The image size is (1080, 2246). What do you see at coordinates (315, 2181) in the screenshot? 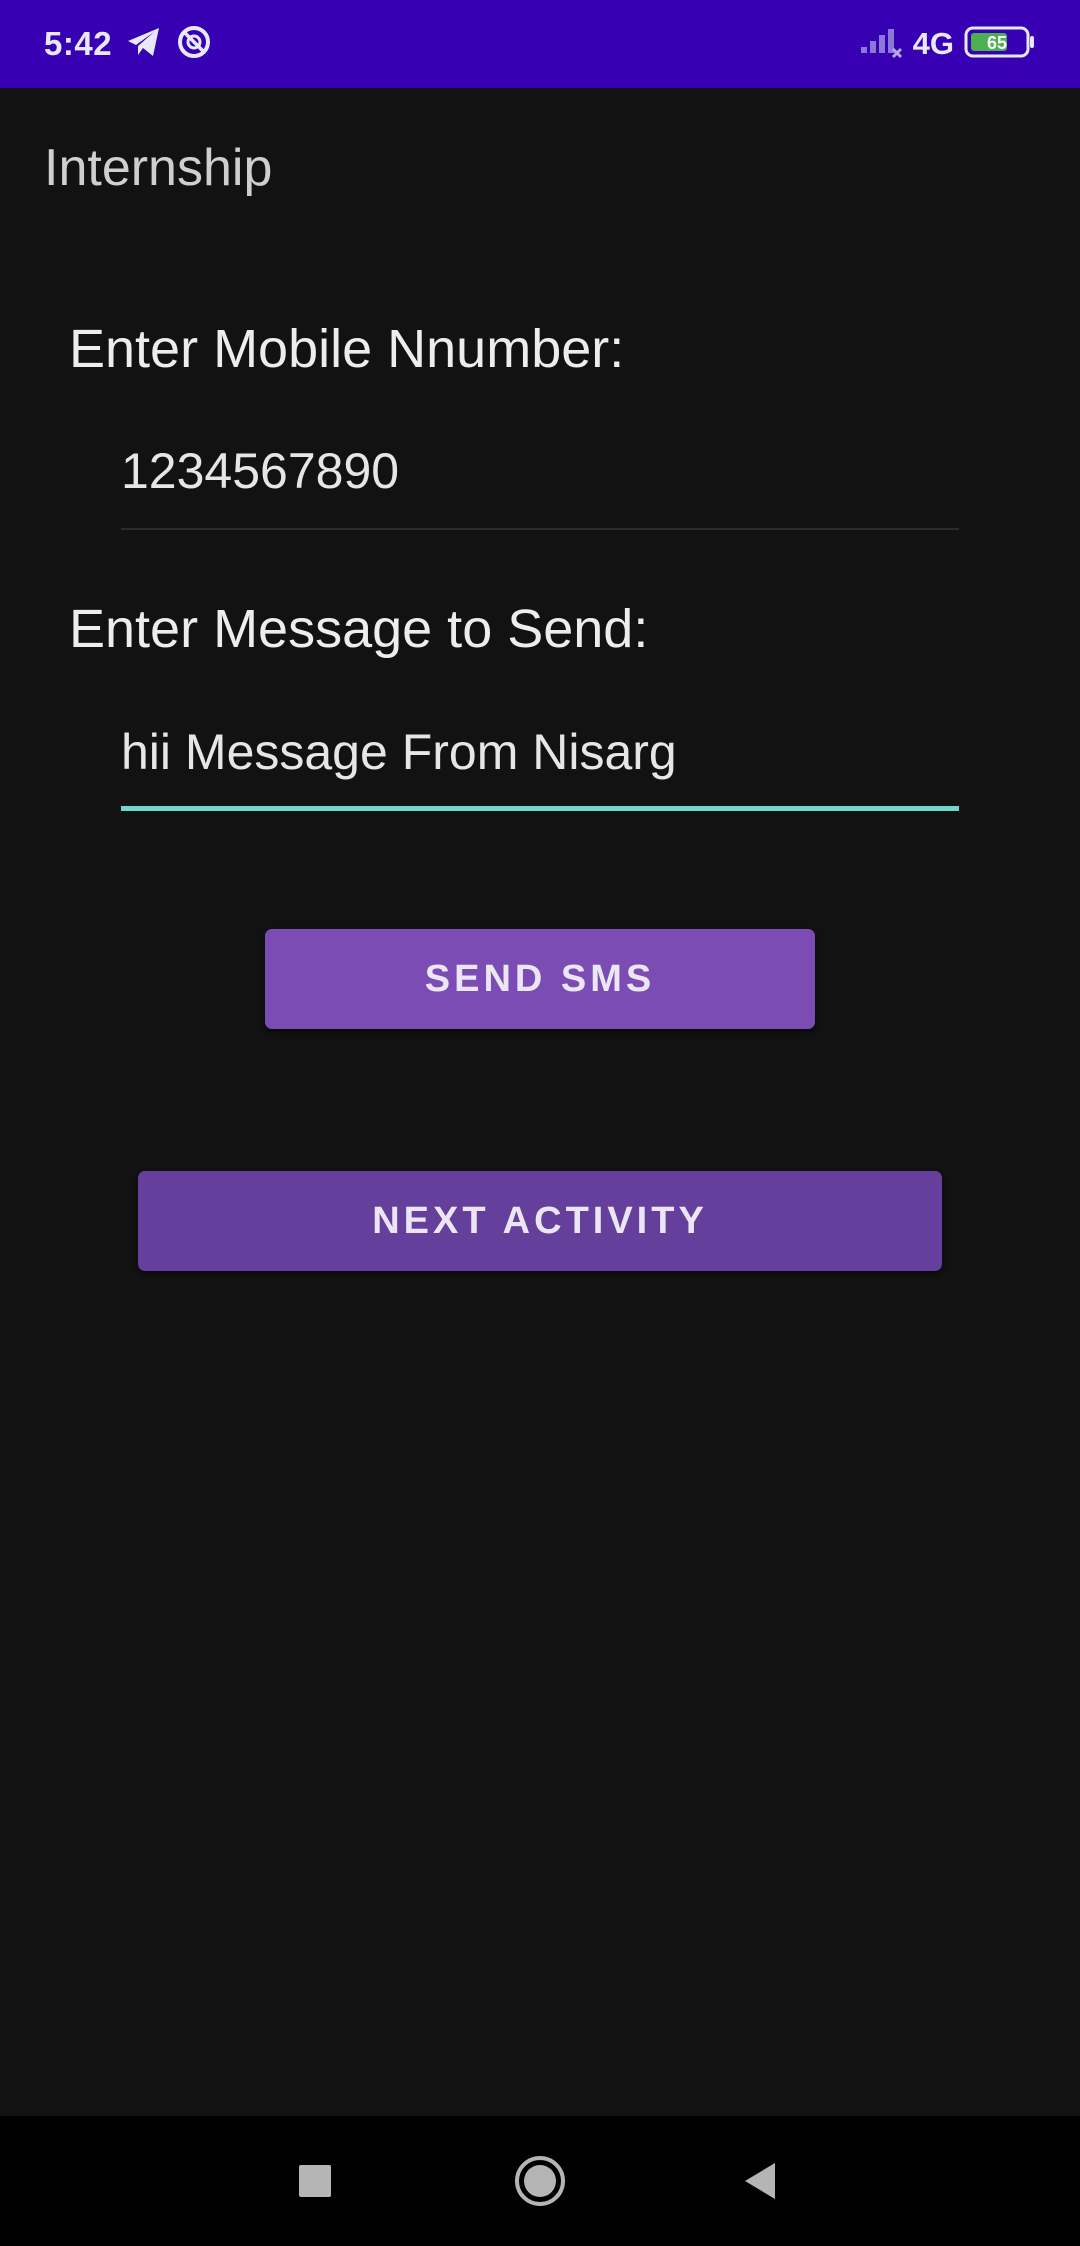
I see `recents-square-icon` at bounding box center [315, 2181].